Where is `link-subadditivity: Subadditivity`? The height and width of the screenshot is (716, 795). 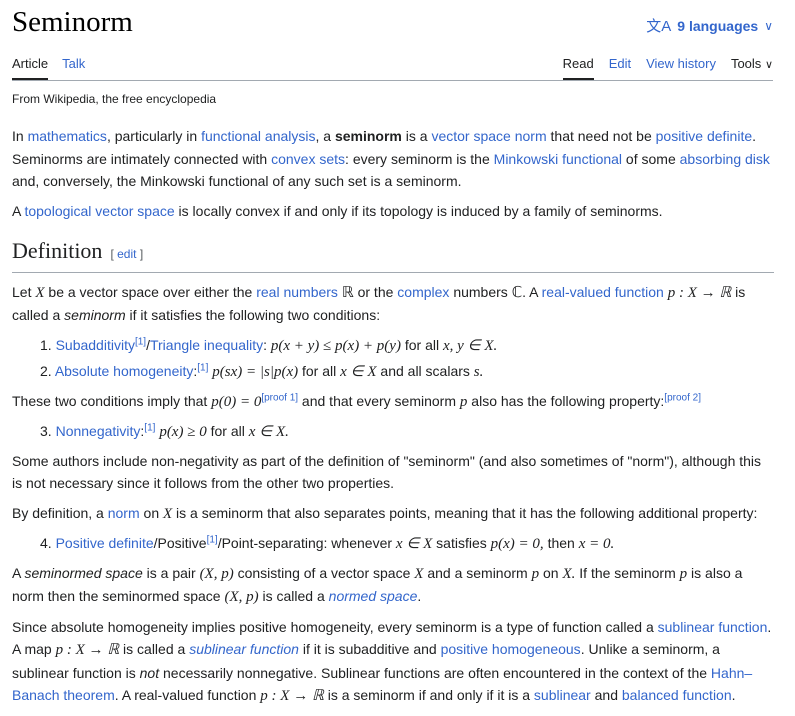
link-subadditivity: Subadditivity is located at coordinates (95, 345).